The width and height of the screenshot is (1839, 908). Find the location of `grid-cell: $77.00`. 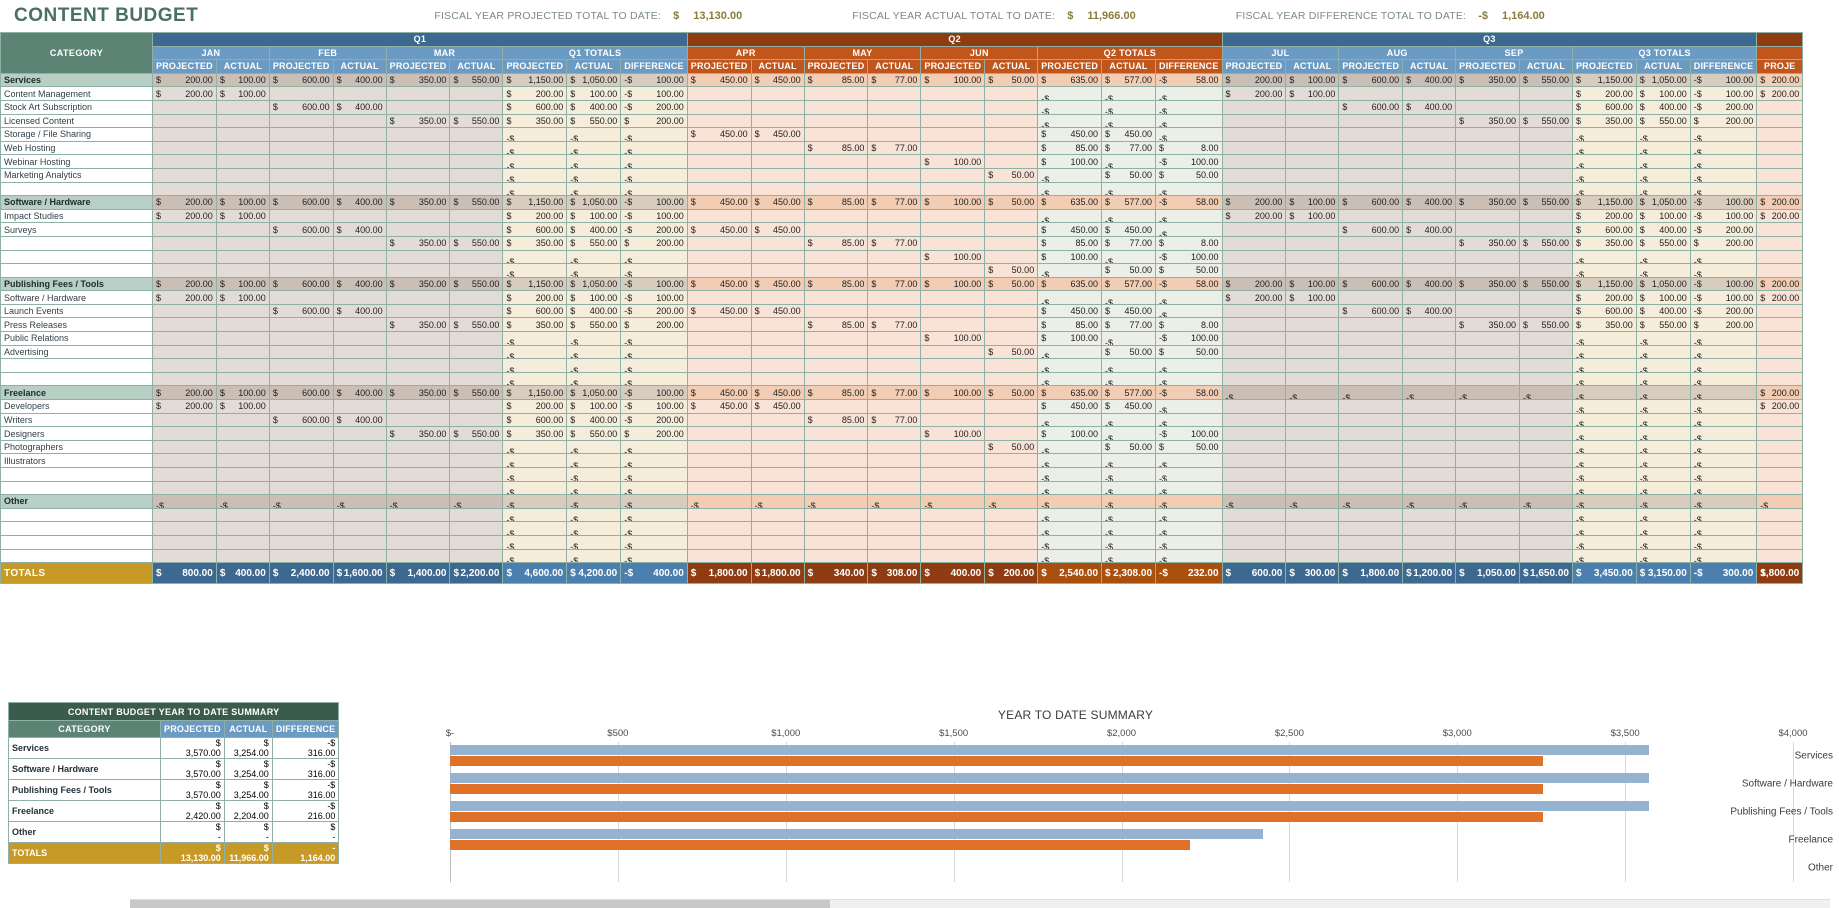

grid-cell: $77.00 is located at coordinates (1129, 148).